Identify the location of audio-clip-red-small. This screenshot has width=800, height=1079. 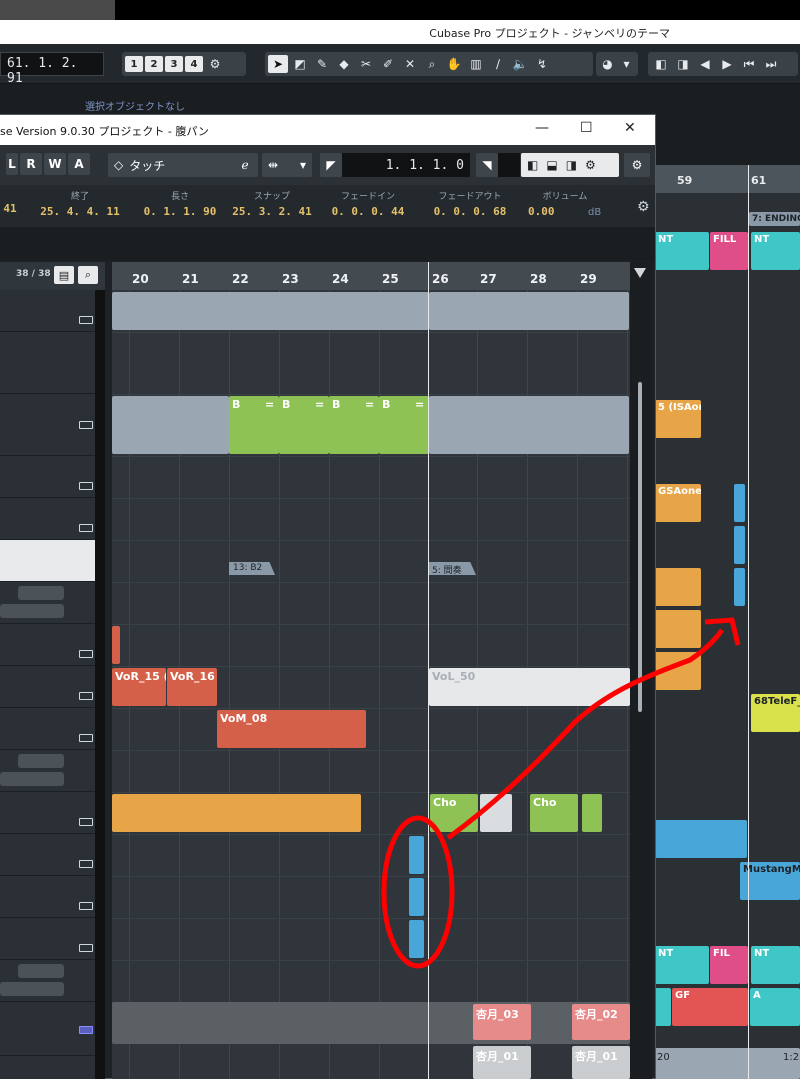
(116, 645).